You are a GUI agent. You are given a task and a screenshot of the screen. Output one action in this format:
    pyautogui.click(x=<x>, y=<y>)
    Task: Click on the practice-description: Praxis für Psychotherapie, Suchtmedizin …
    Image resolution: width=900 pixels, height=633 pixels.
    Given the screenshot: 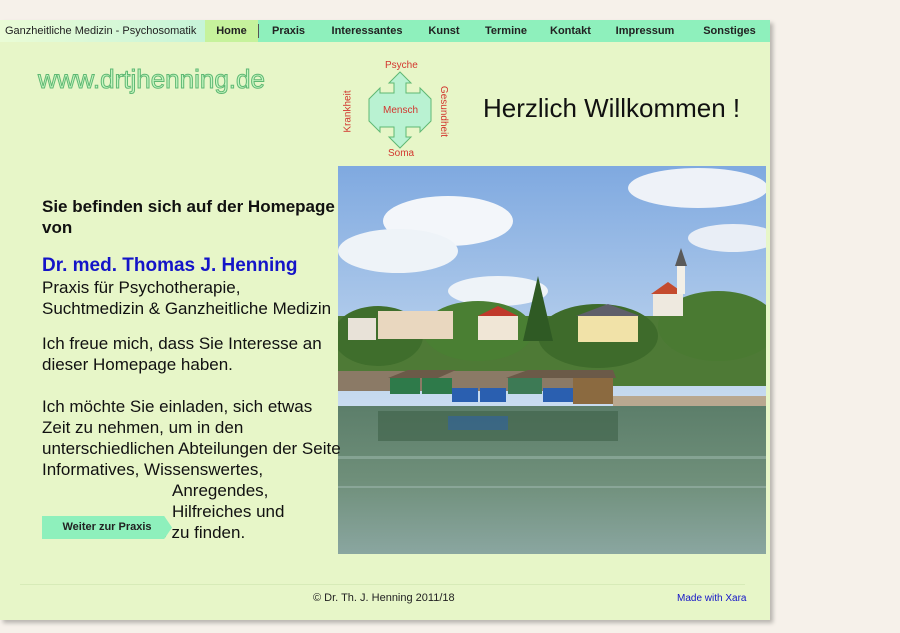 What is the action you would take?
    pyautogui.click(x=187, y=298)
    